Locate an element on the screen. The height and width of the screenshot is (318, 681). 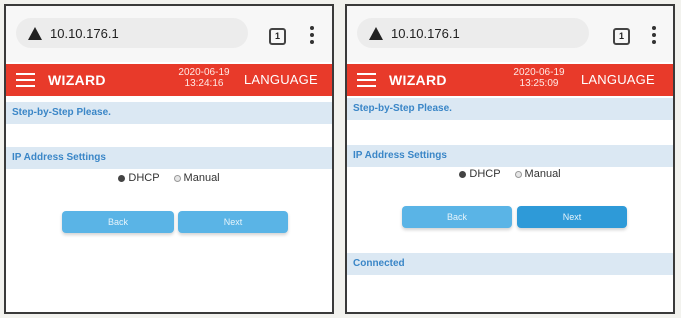
app-header: WIZARD 2020-06-19 13:25:09 LANGUAGE is located at coordinates (510, 80).